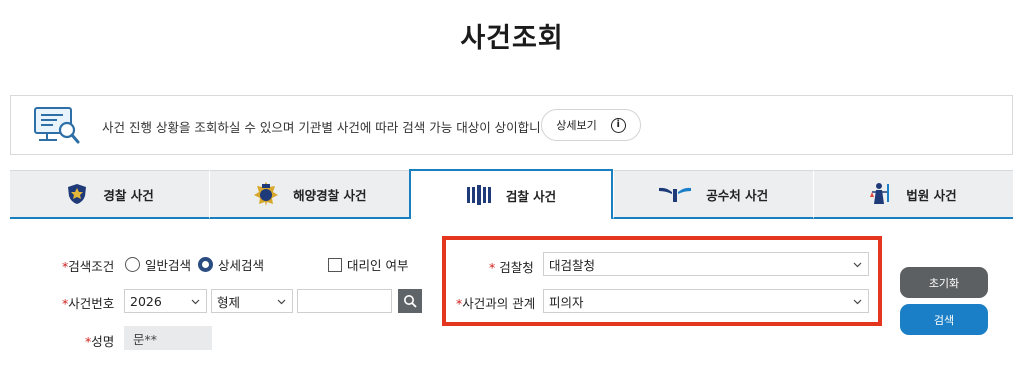 This screenshot has width=1024, height=375. I want to click on police-emblem-icon, so click(77, 194).